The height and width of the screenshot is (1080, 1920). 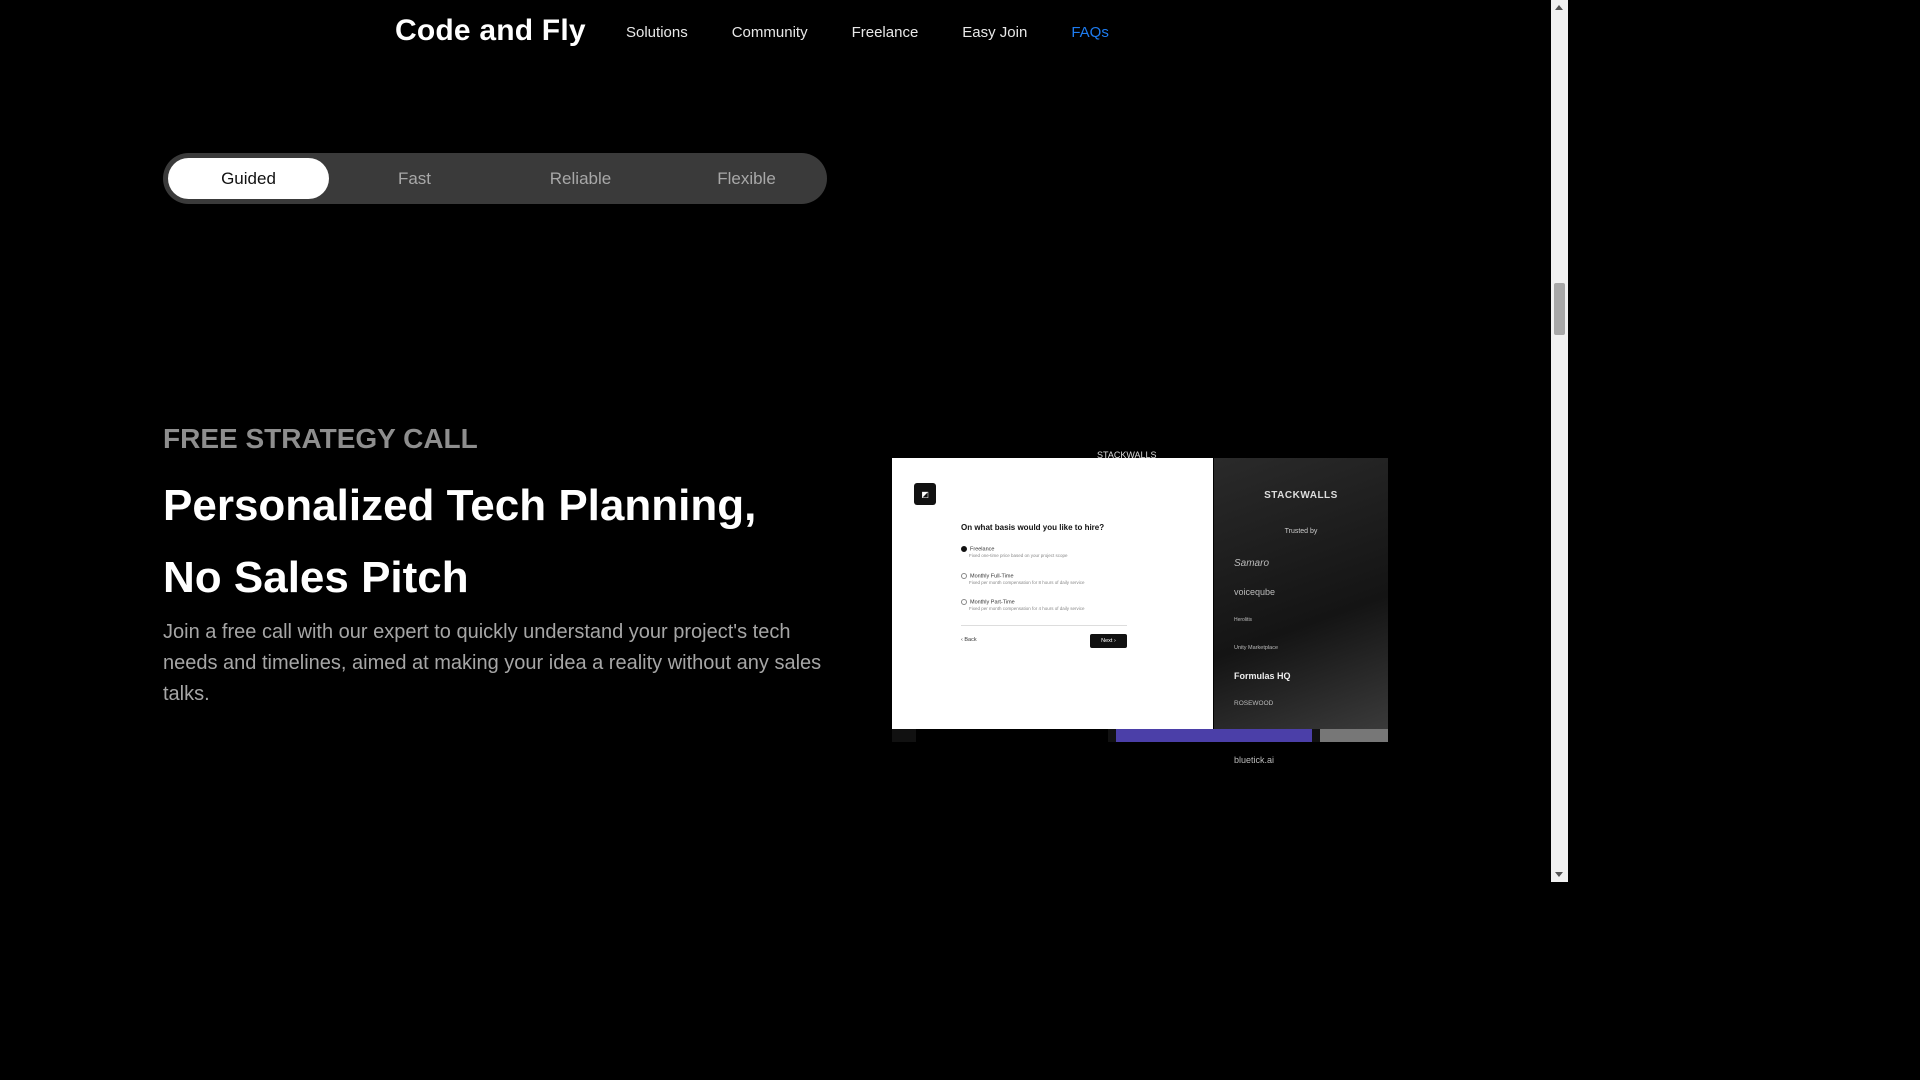 I want to click on preview-bottom-strip, so click(x=1140, y=735).